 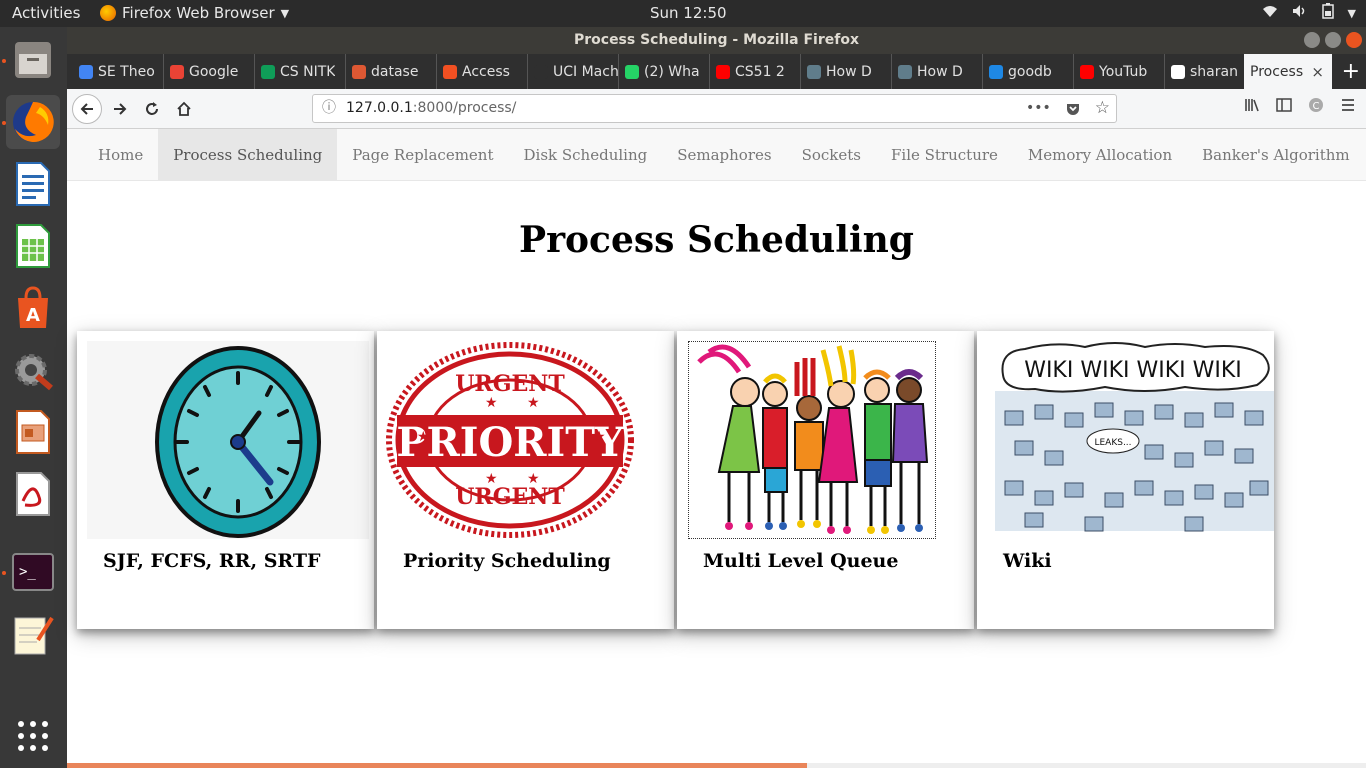 What do you see at coordinates (1300, 107) in the screenshot?
I see `toolbar-right: C` at bounding box center [1300, 107].